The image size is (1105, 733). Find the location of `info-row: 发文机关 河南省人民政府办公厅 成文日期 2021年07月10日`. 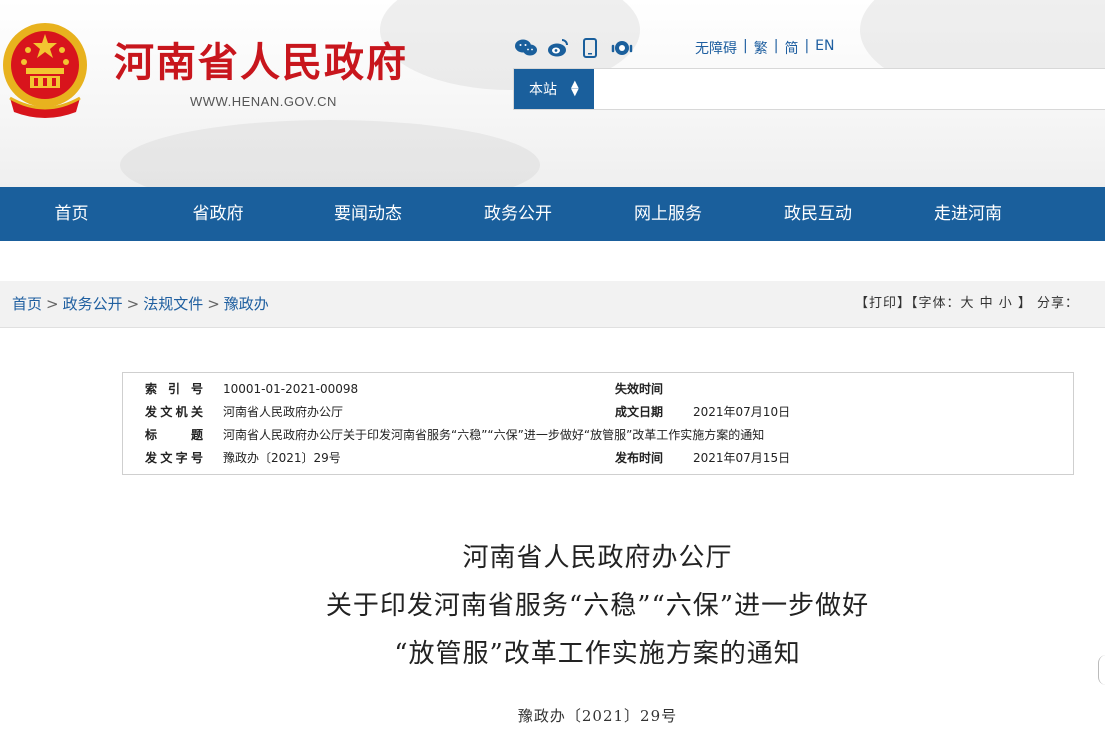

info-row: 发文机关 河南省人民政府办公厅 成文日期 2021年07月10日 is located at coordinates (598, 412).